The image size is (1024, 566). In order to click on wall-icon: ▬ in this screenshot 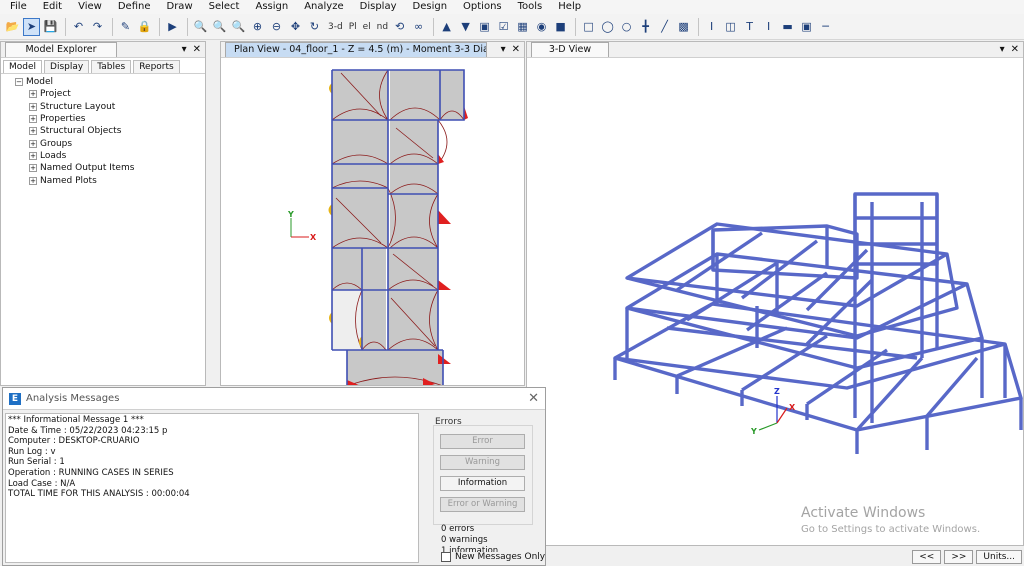, I will do `click(787, 27)`.